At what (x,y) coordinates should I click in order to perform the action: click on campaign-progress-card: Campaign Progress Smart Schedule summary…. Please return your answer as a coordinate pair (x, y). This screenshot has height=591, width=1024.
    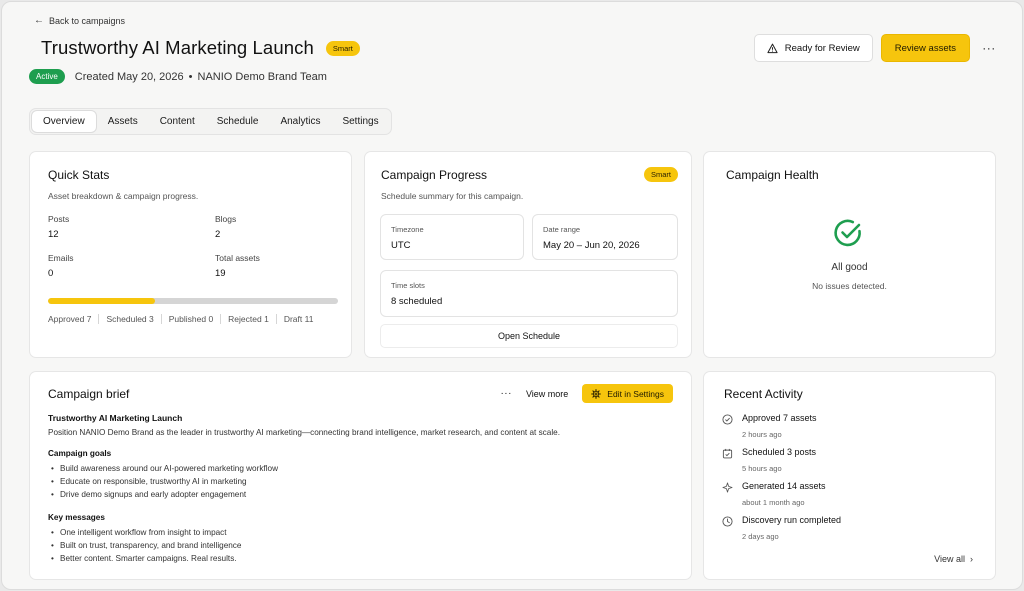
    Looking at the image, I should click on (528, 254).